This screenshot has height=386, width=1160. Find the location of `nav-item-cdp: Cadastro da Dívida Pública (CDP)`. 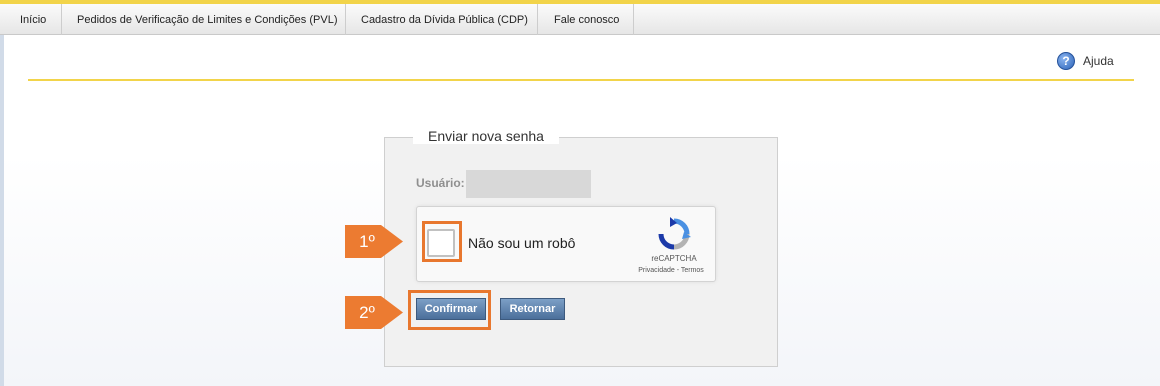

nav-item-cdp: Cadastro da Dívida Pública (CDP) is located at coordinates (442, 19).